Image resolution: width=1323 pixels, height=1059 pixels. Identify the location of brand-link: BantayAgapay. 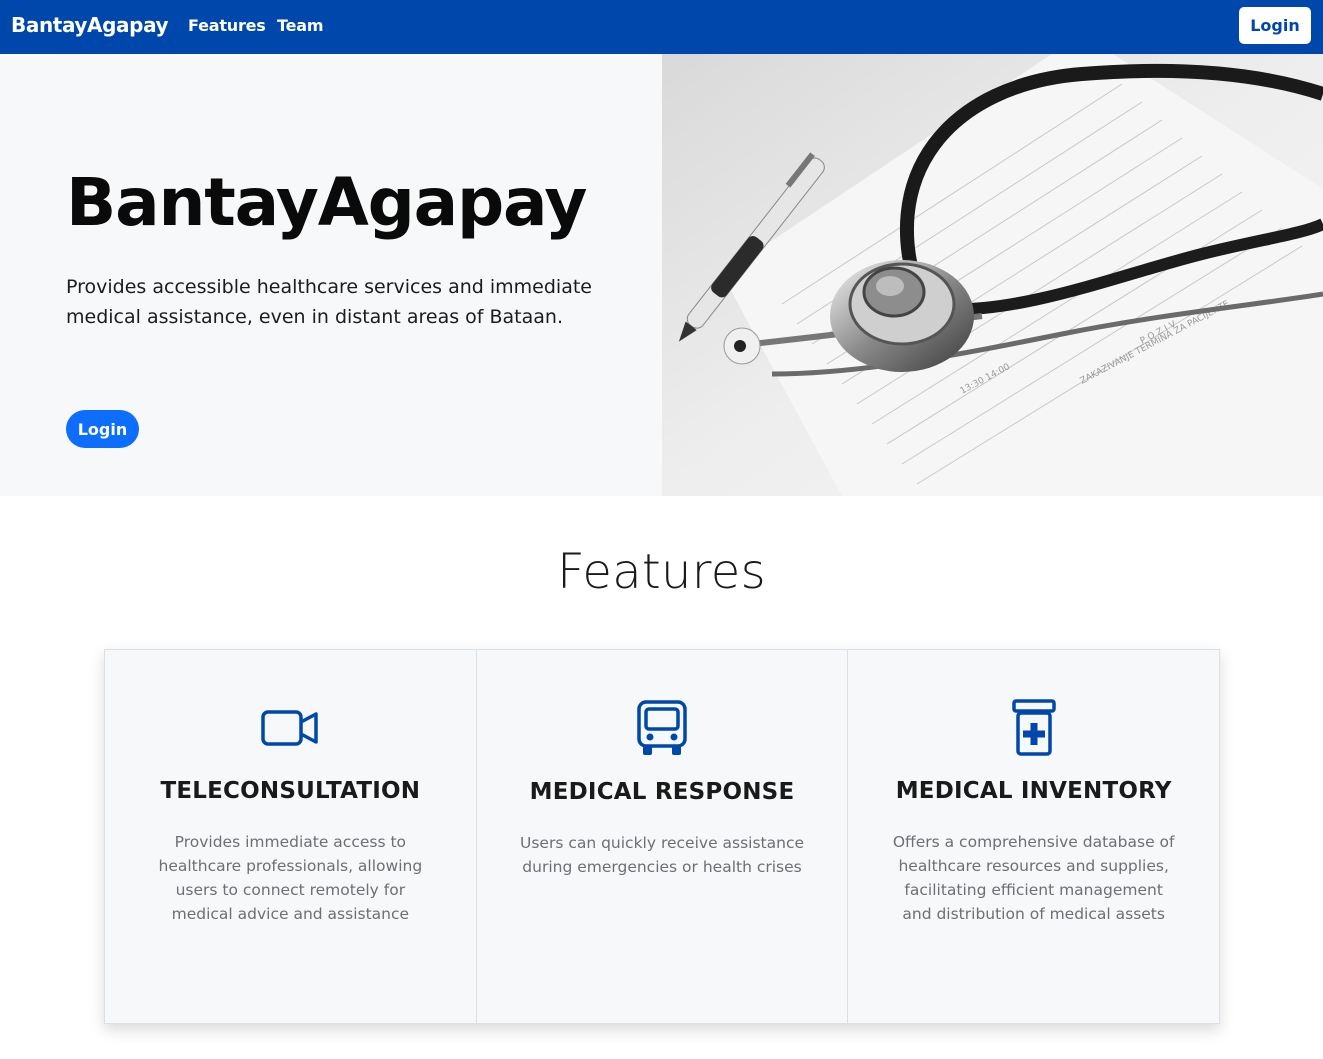
(90, 25).